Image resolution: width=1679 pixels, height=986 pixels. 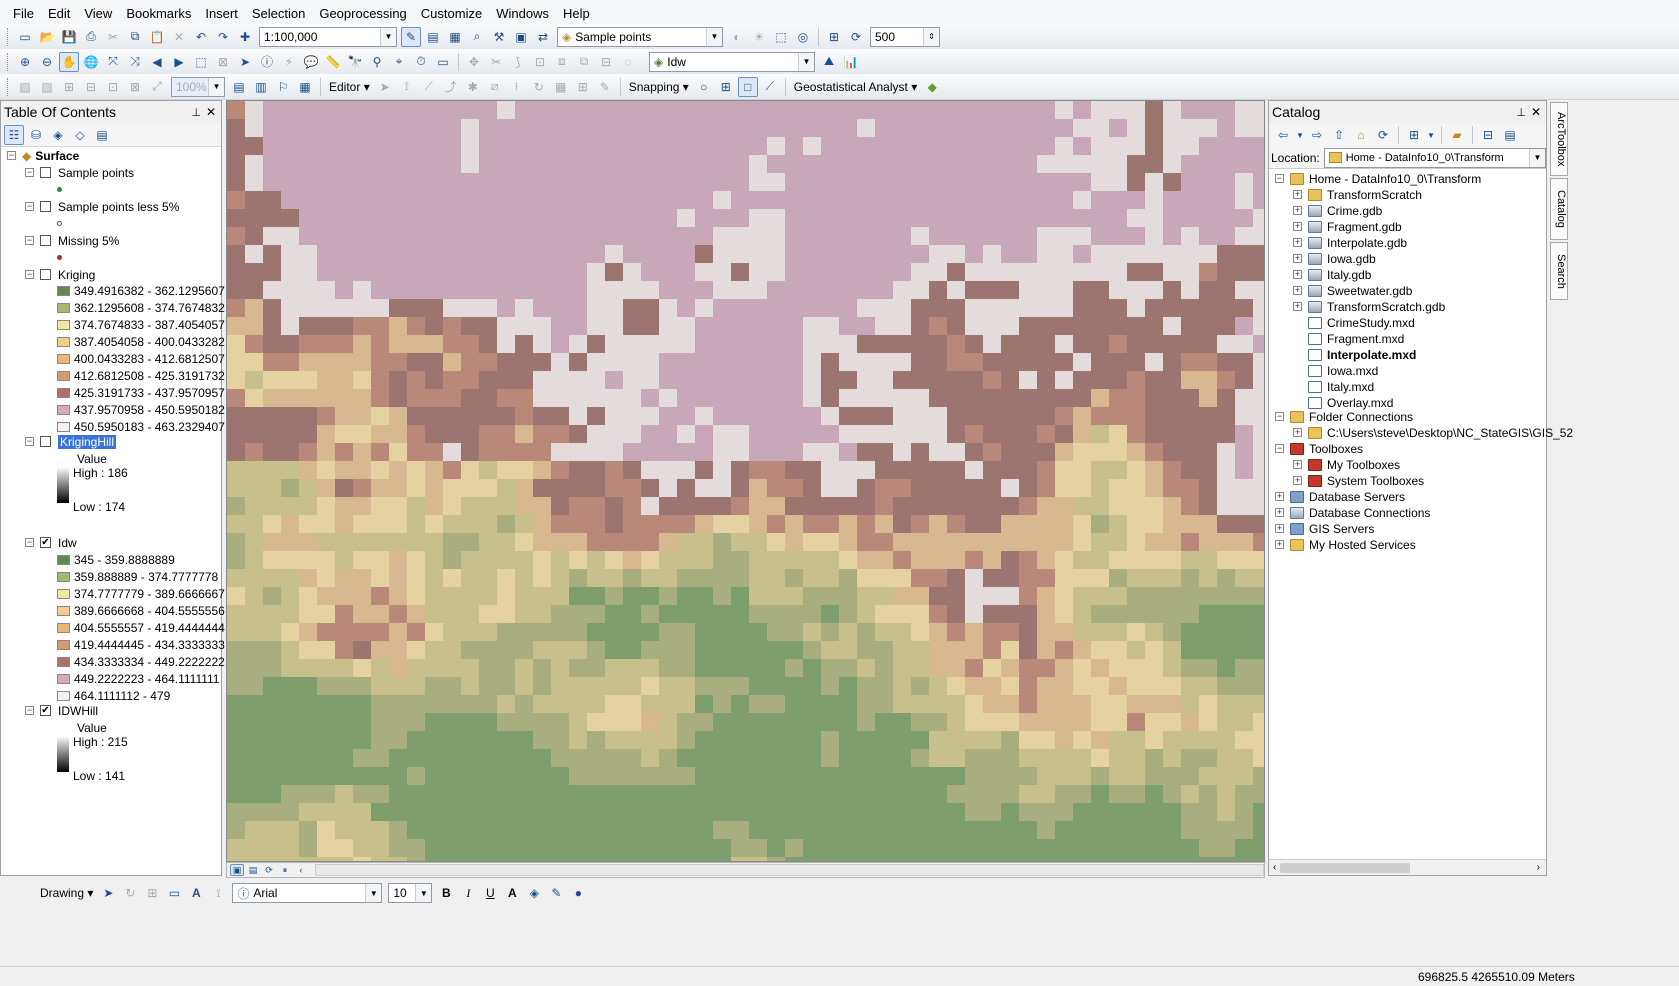 I want to click on bold-icon: B, so click(x=446, y=893).